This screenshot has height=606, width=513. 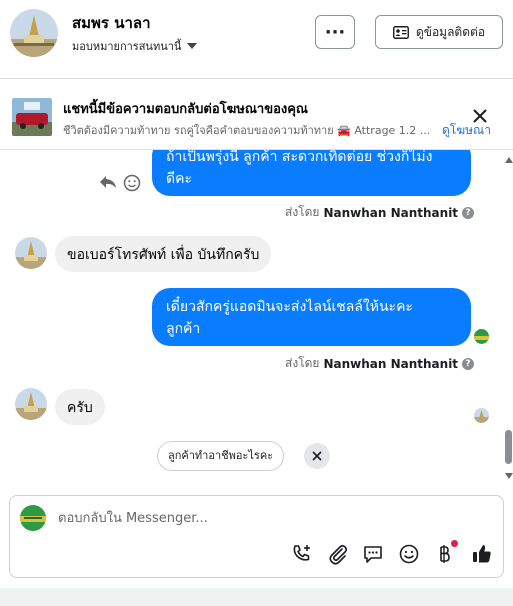 I want to click on chevron-down-icon, so click(x=192, y=46).